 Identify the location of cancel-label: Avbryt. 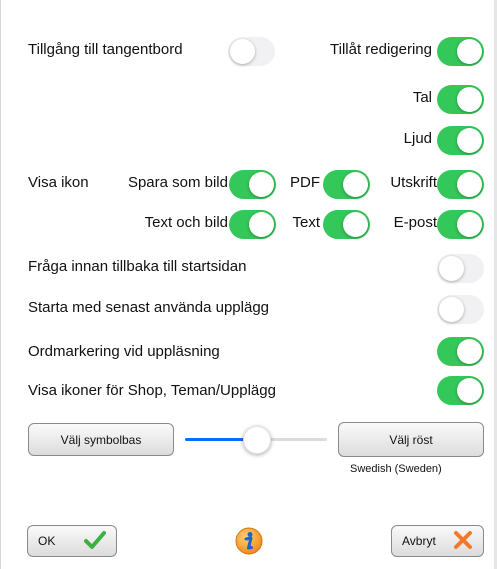
(419, 541).